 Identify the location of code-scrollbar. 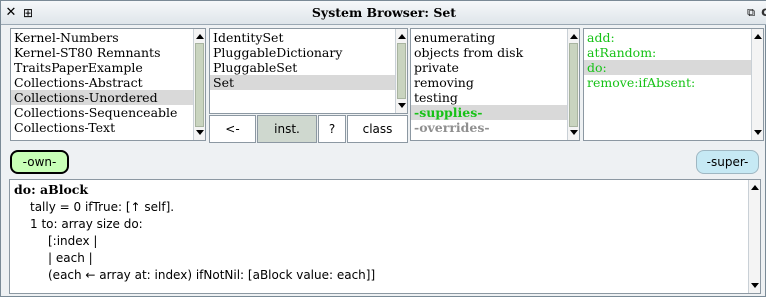
(754, 236).